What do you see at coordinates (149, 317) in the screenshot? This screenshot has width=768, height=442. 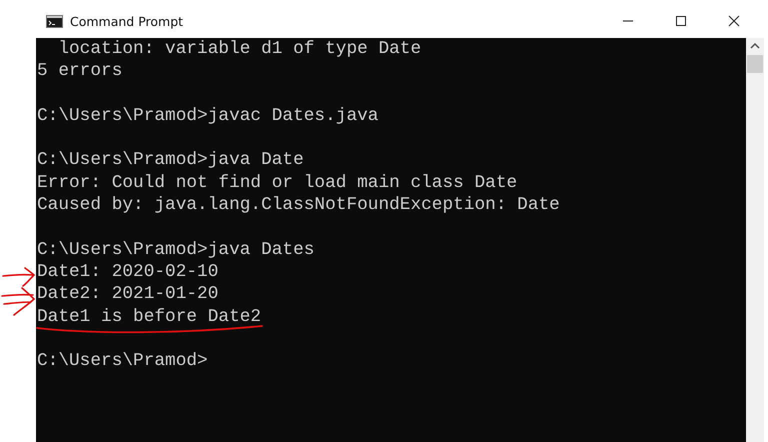 I see `console-line: Date1 is before Date2` at bounding box center [149, 317].